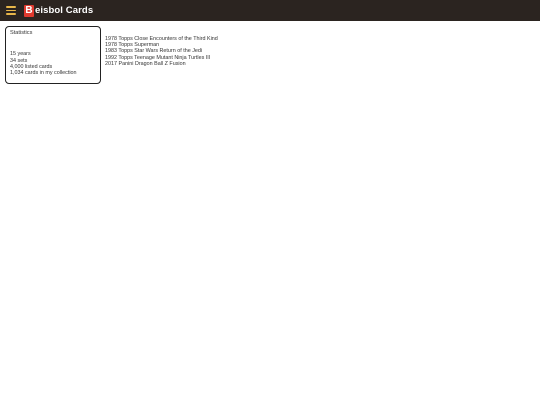 The image size is (540, 405). What do you see at coordinates (11, 7) in the screenshot?
I see `menu-bar-top` at bounding box center [11, 7].